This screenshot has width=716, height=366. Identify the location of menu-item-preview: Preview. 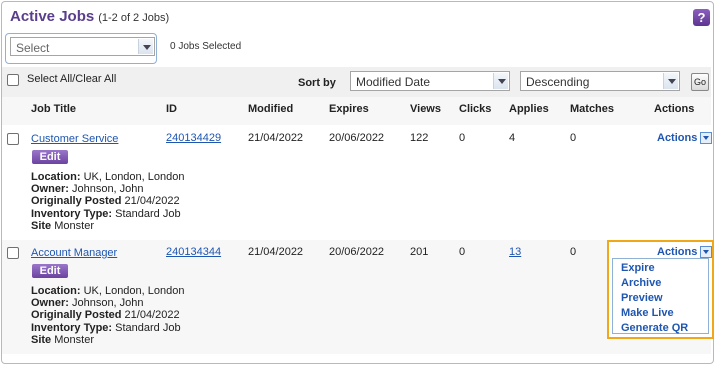
(642, 298).